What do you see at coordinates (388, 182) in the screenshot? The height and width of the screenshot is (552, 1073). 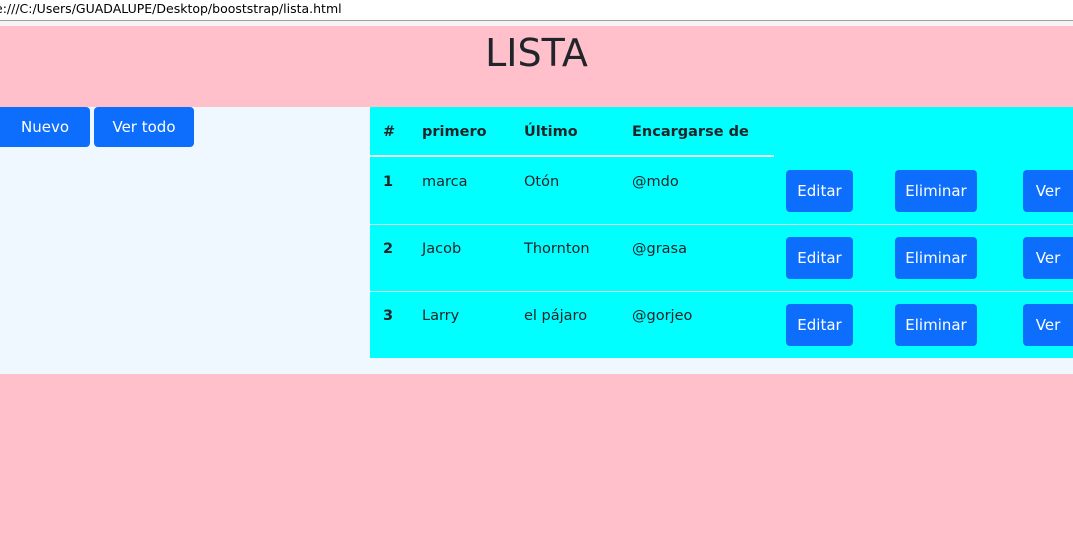 I see `row-number: 1` at bounding box center [388, 182].